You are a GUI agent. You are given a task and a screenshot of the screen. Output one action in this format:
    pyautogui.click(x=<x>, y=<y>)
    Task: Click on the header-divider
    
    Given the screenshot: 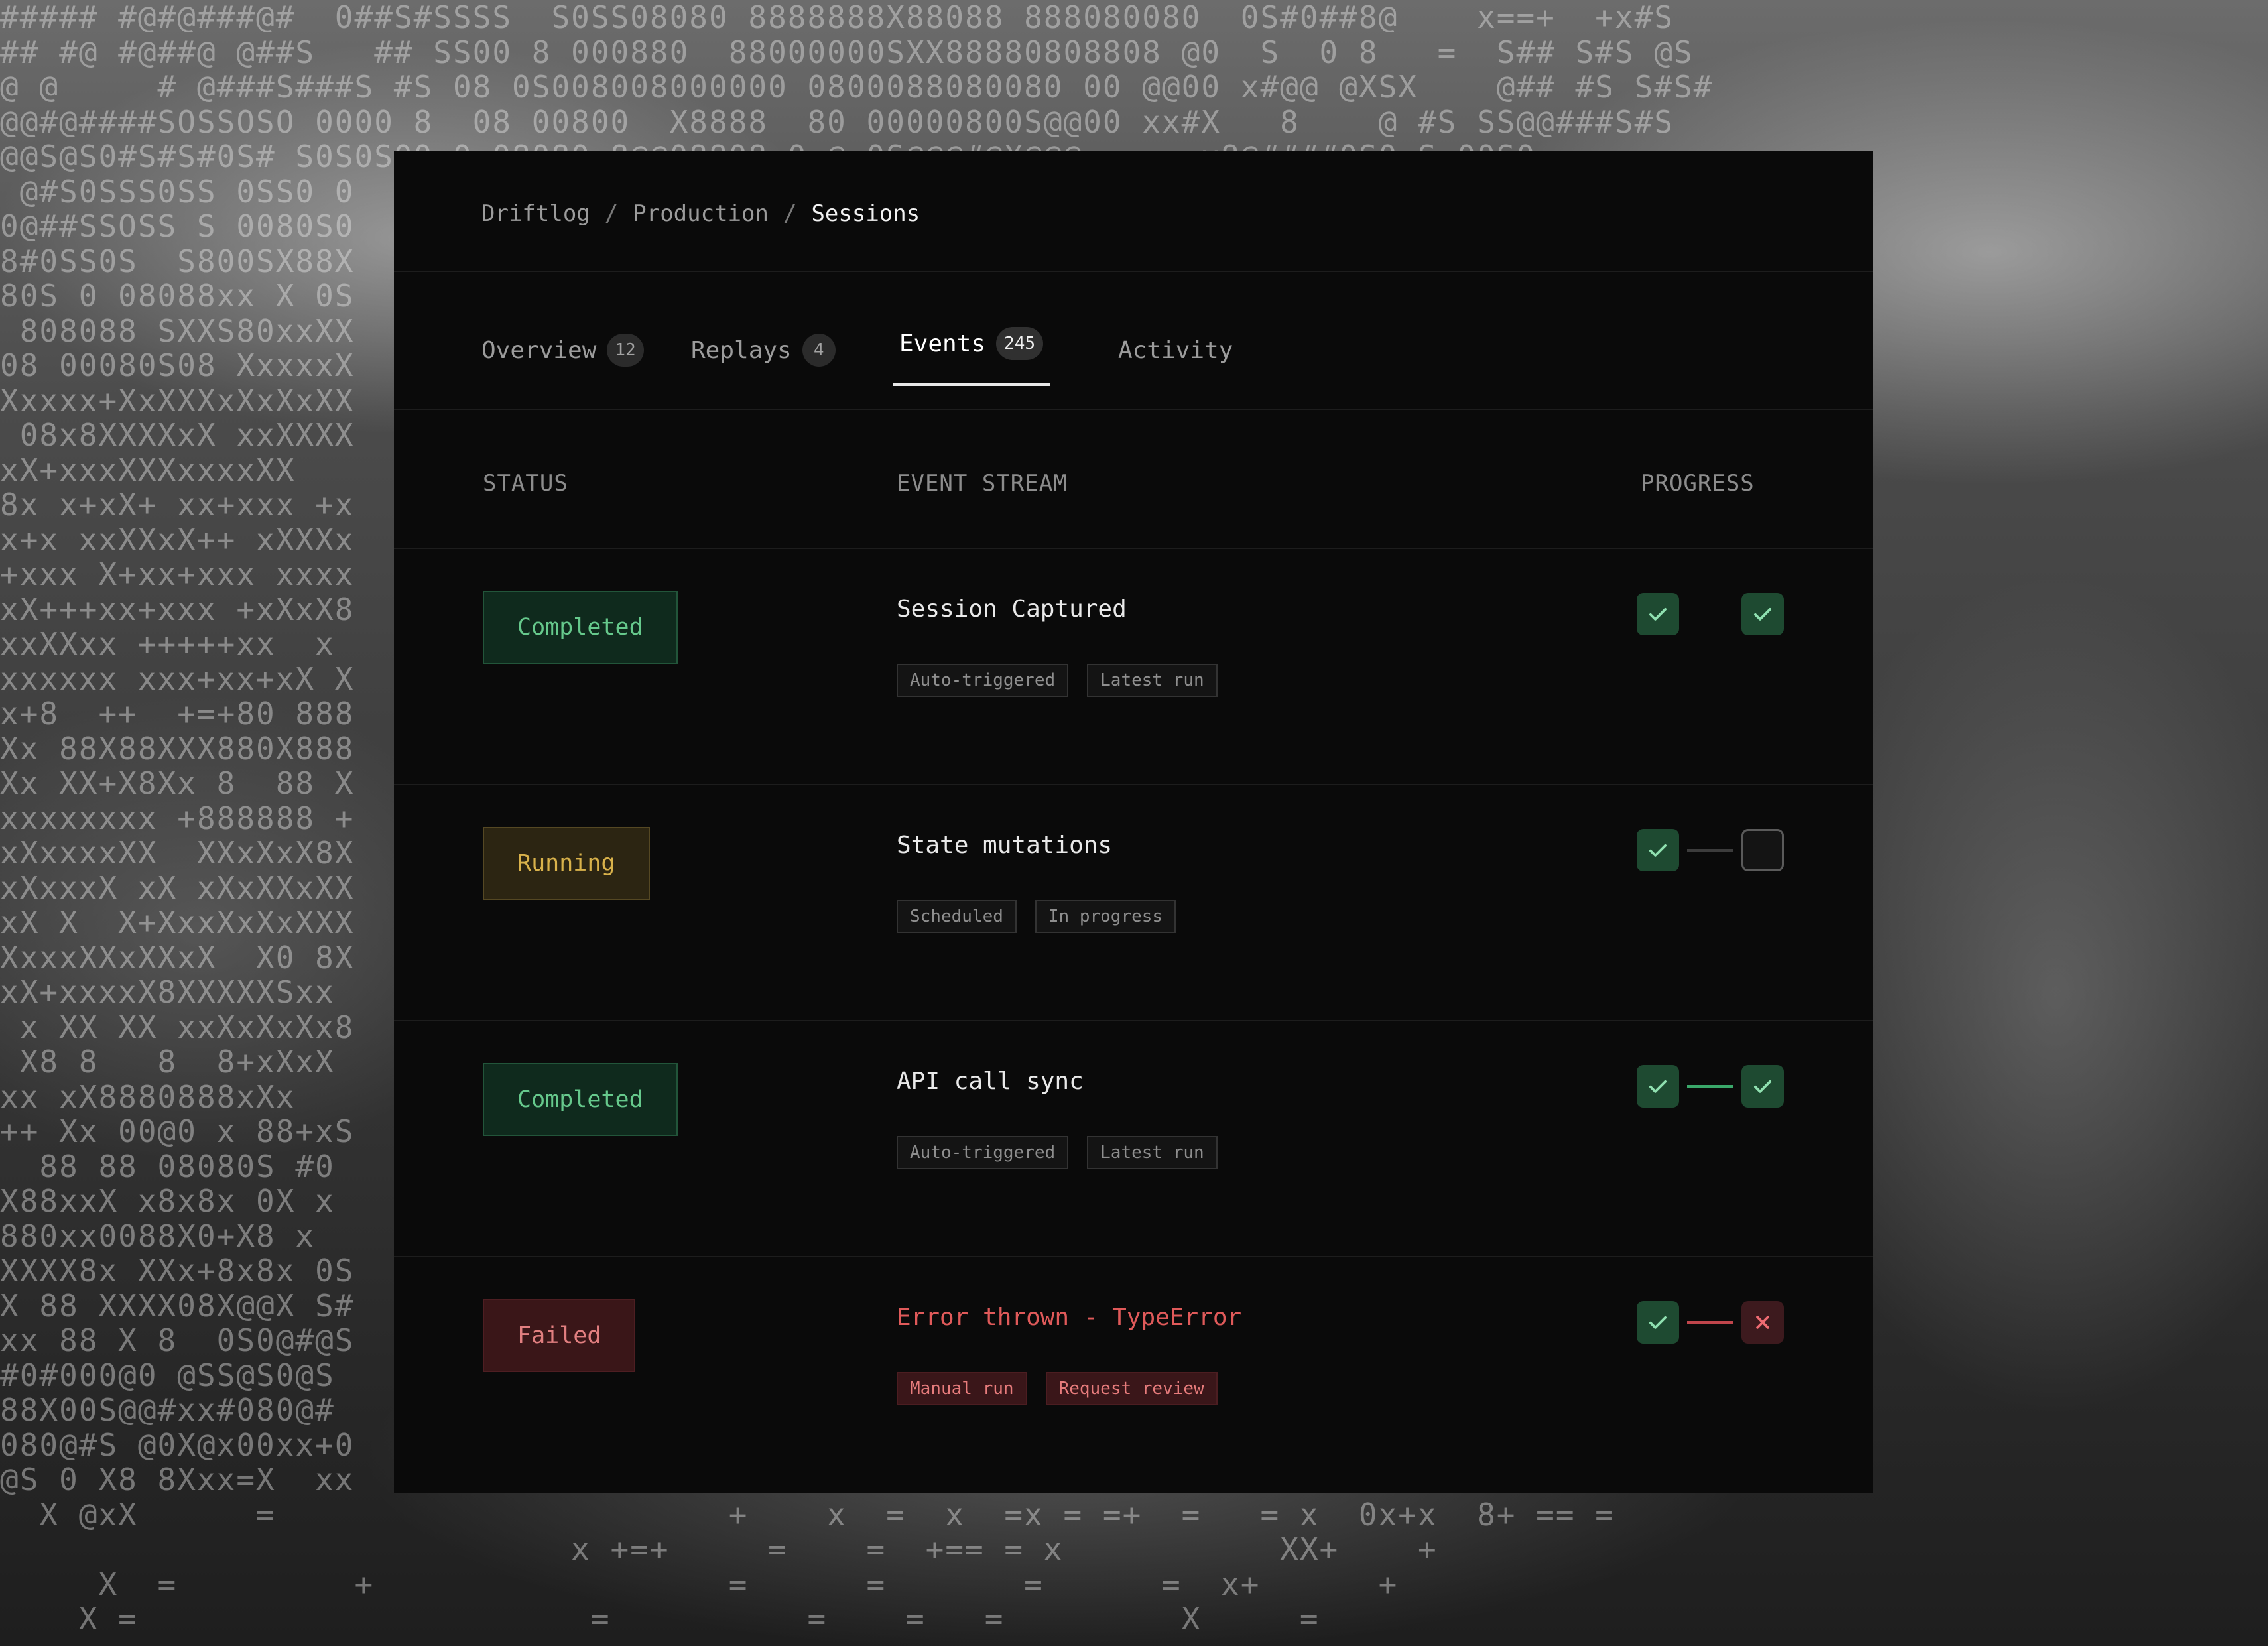 What is the action you would take?
    pyautogui.click(x=1133, y=271)
    